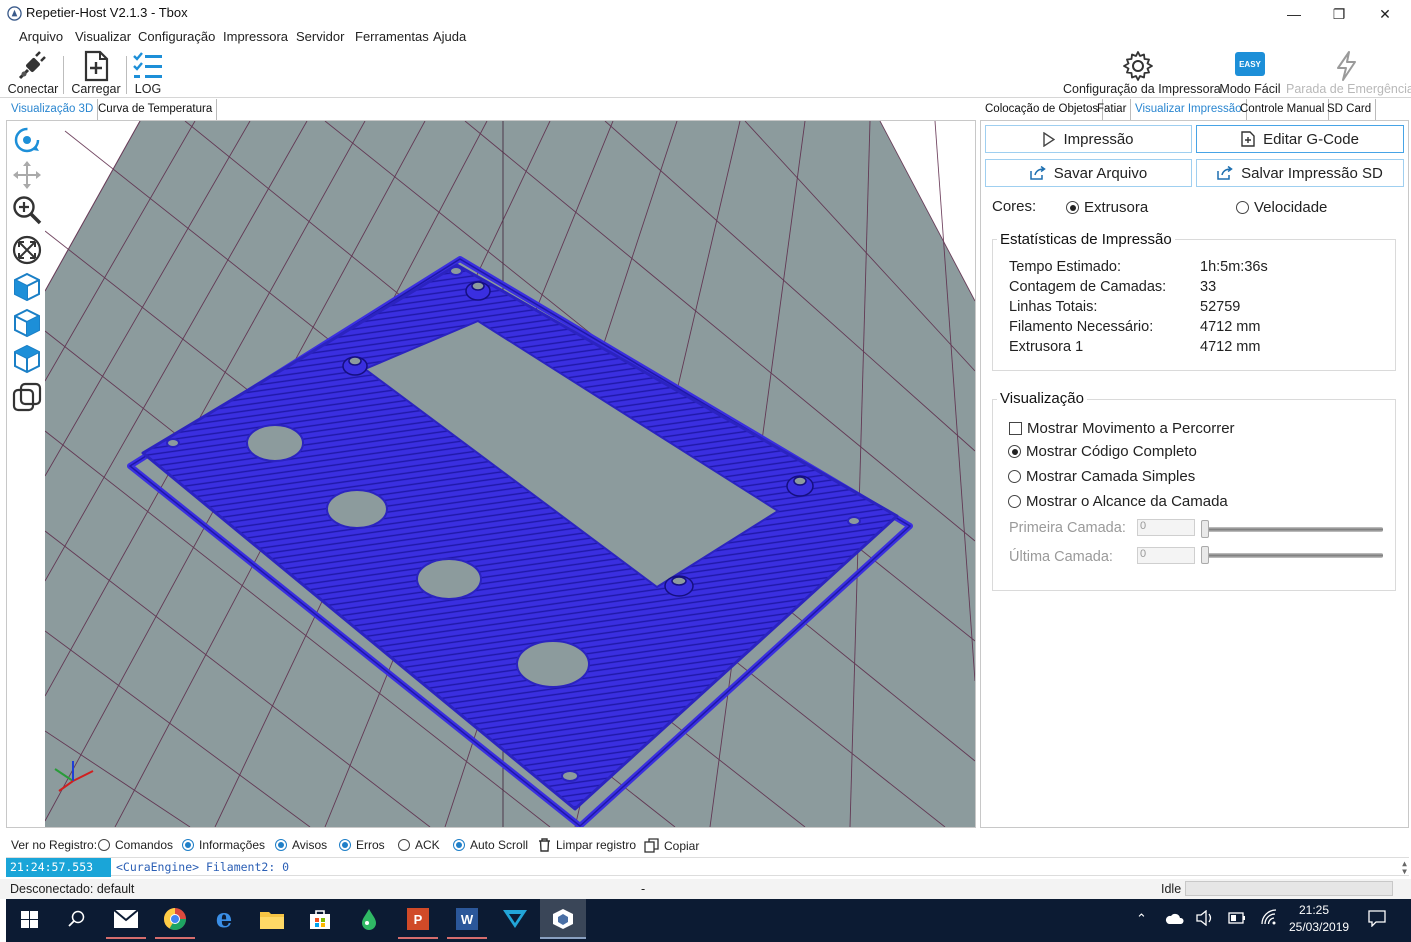 Image resolution: width=1411 pixels, height=942 pixels. What do you see at coordinates (1294, 529) in the screenshot?
I see `first-layer-slider` at bounding box center [1294, 529].